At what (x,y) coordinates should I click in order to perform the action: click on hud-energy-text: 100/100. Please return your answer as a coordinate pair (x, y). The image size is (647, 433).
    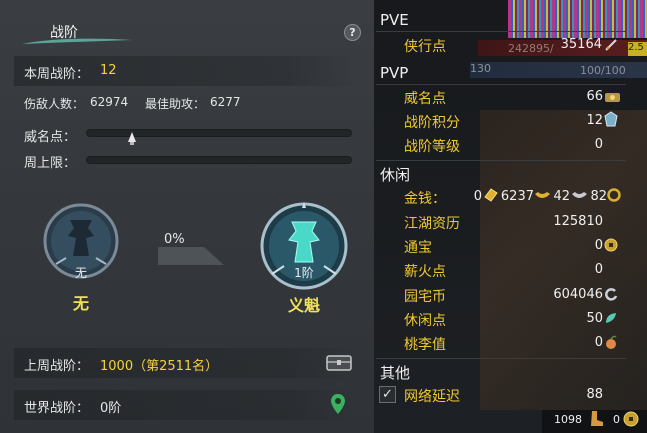
    Looking at the image, I should click on (603, 70).